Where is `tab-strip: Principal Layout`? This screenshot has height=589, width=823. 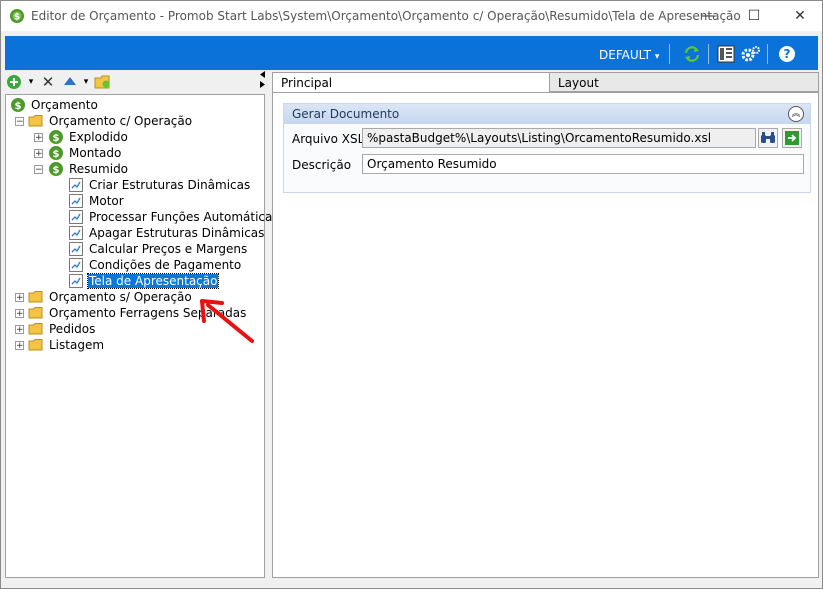 tab-strip: Principal Layout is located at coordinates (545, 82).